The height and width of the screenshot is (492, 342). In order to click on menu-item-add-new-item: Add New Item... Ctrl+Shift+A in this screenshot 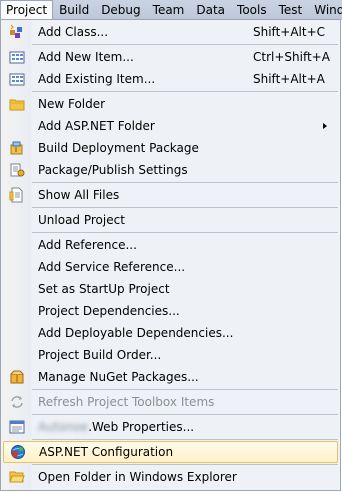, I will do `click(170, 57)`.